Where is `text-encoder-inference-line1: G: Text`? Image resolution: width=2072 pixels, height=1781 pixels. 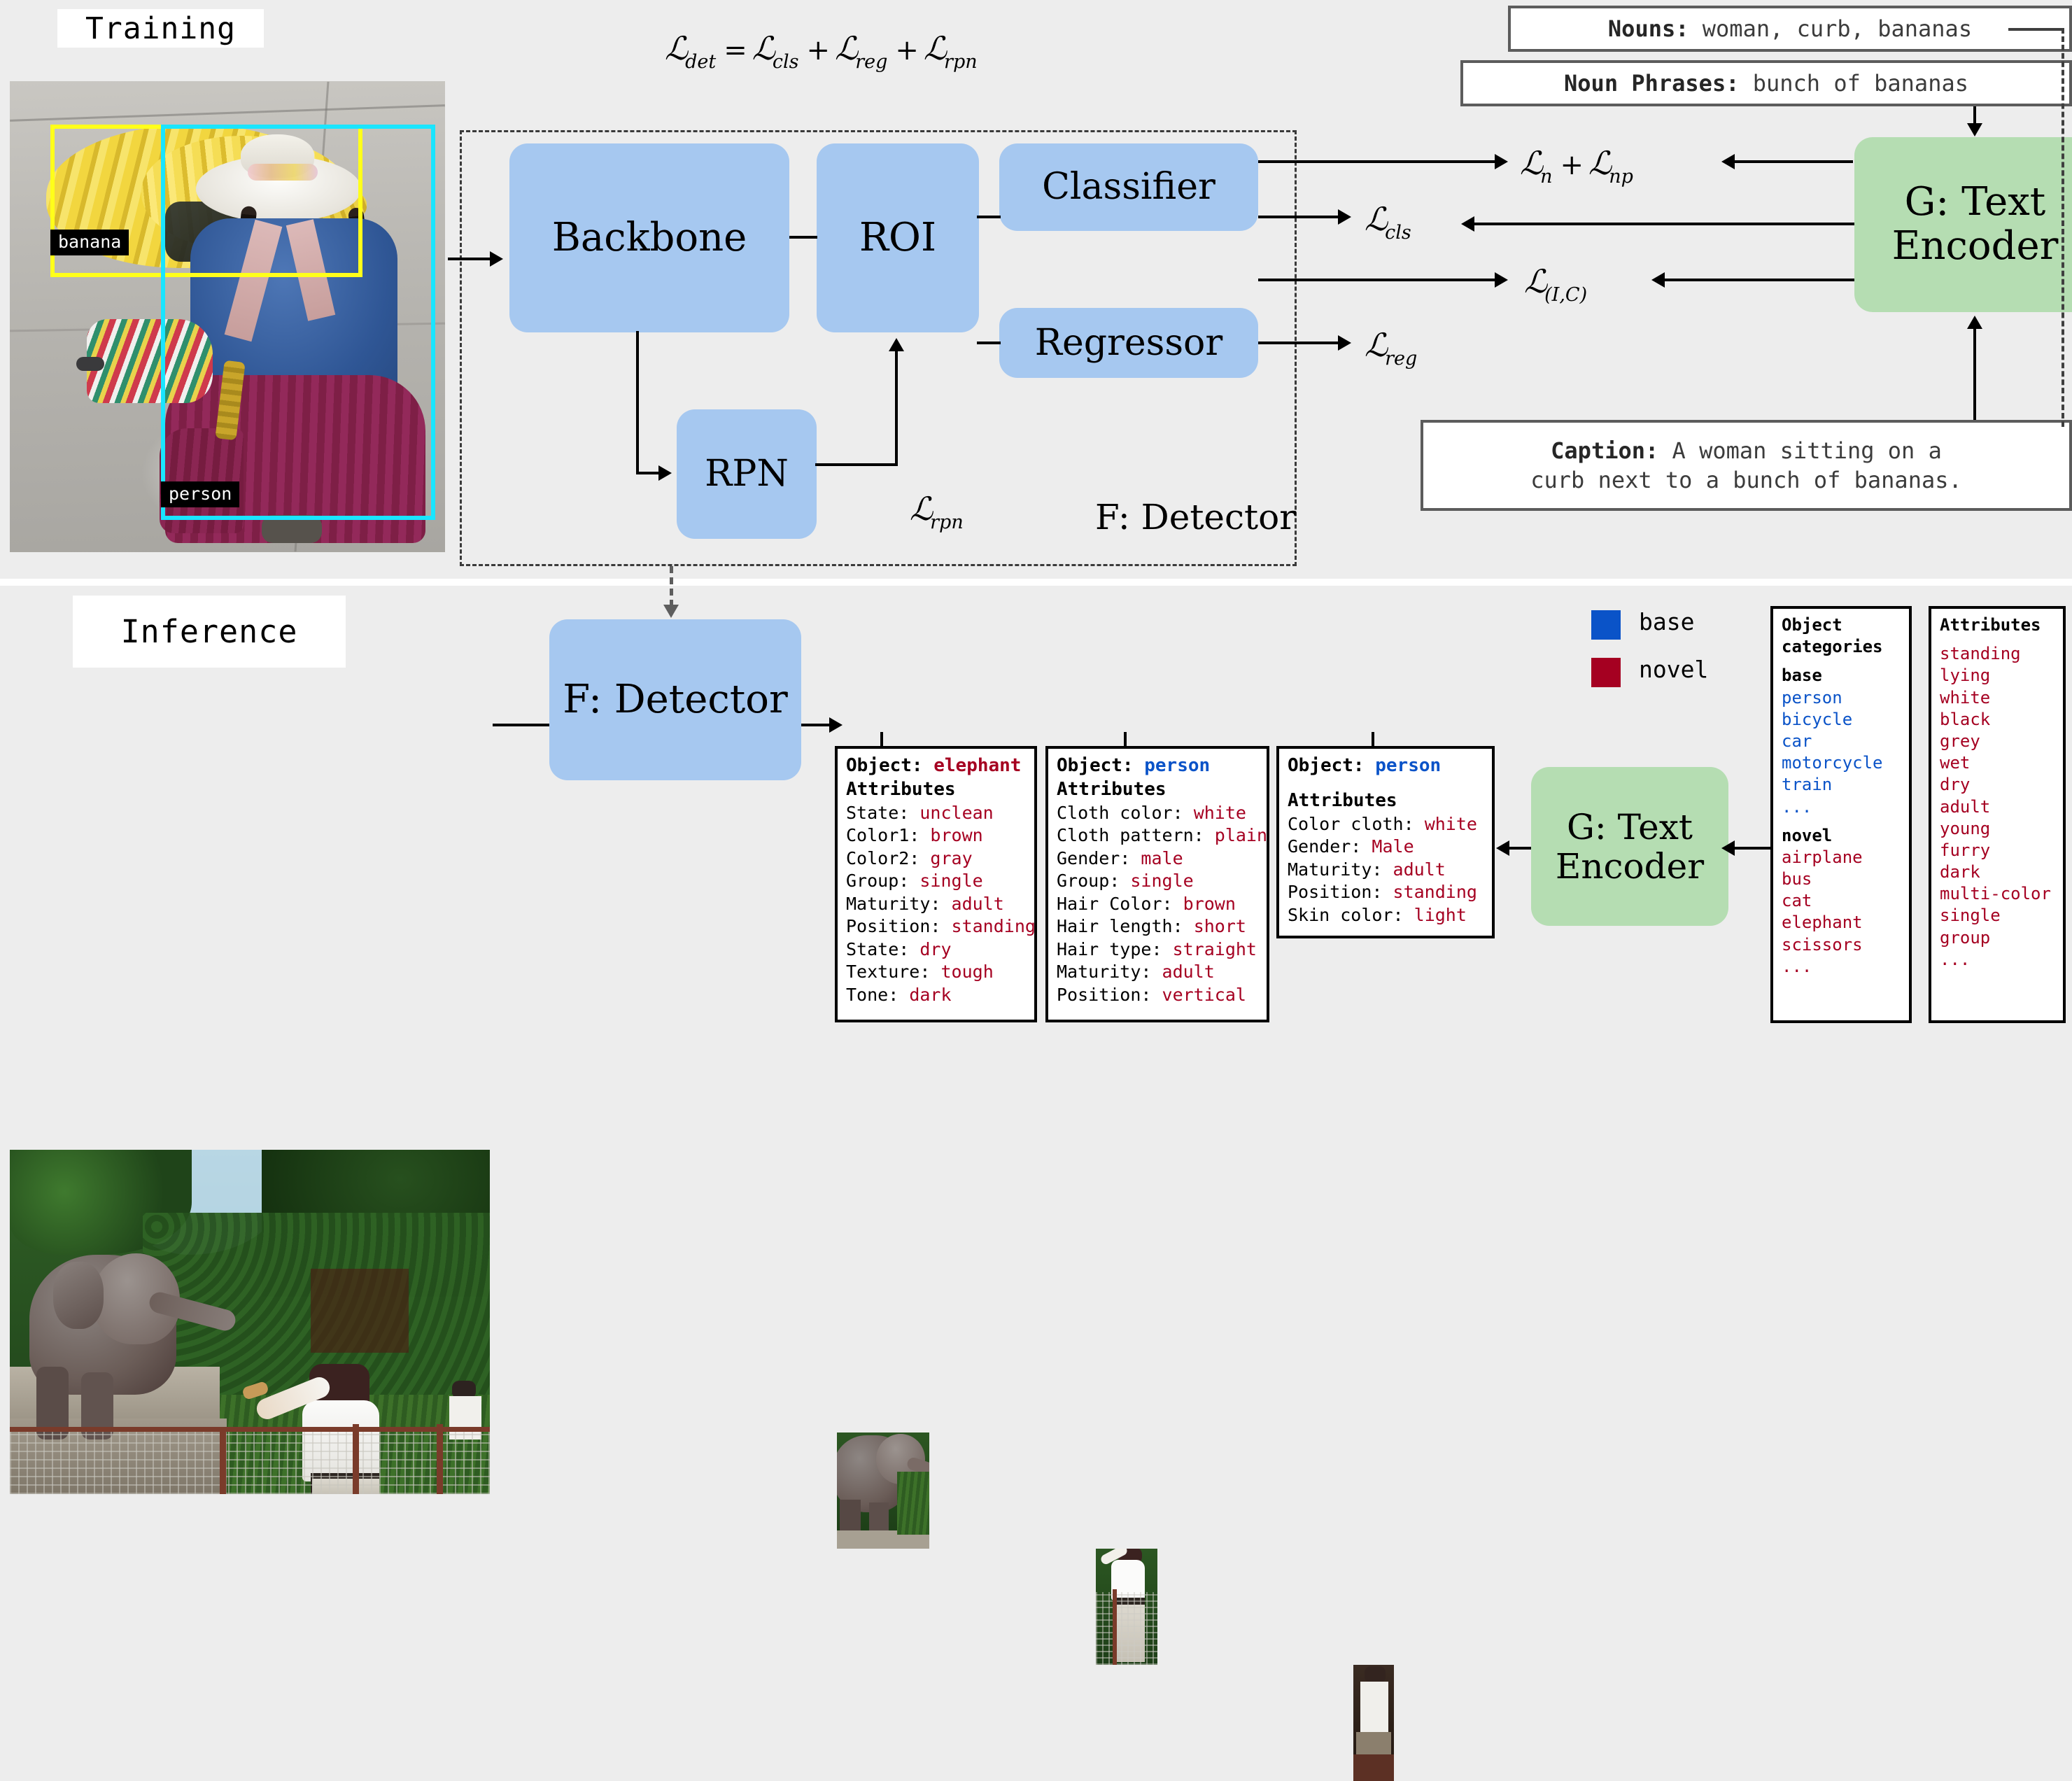
text-encoder-inference-line1: G: Text is located at coordinates (1629, 827).